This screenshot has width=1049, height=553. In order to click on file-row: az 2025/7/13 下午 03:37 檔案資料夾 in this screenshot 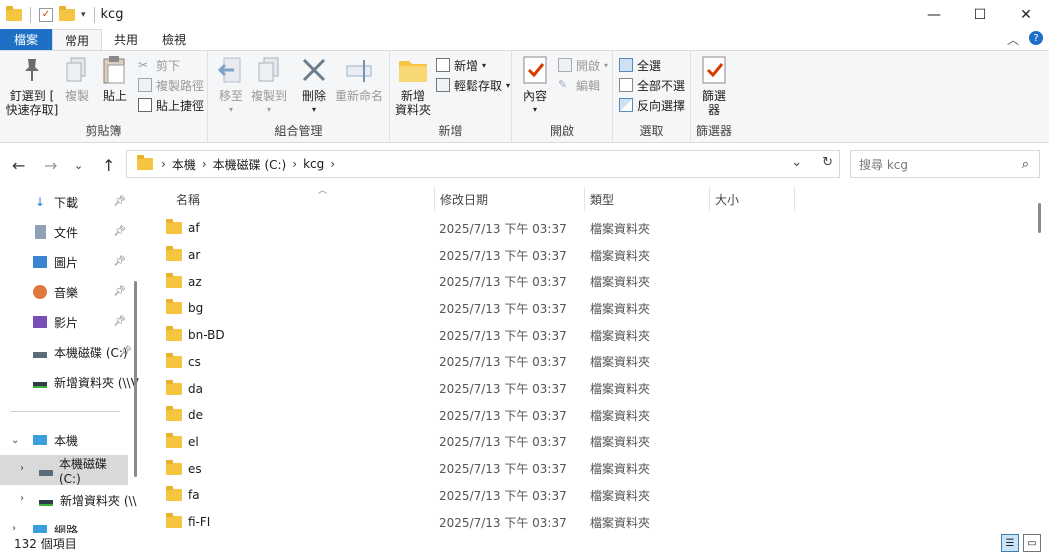, I will do `click(591, 281)`.